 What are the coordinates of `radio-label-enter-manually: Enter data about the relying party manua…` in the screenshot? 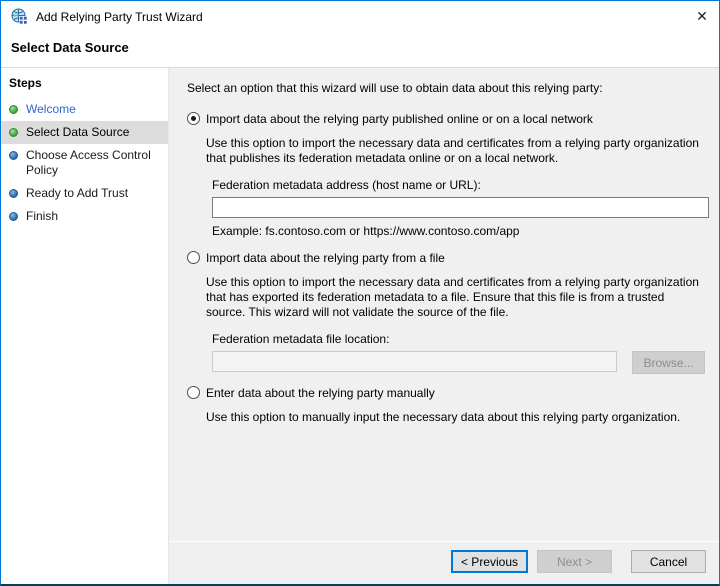 It's located at (320, 393).